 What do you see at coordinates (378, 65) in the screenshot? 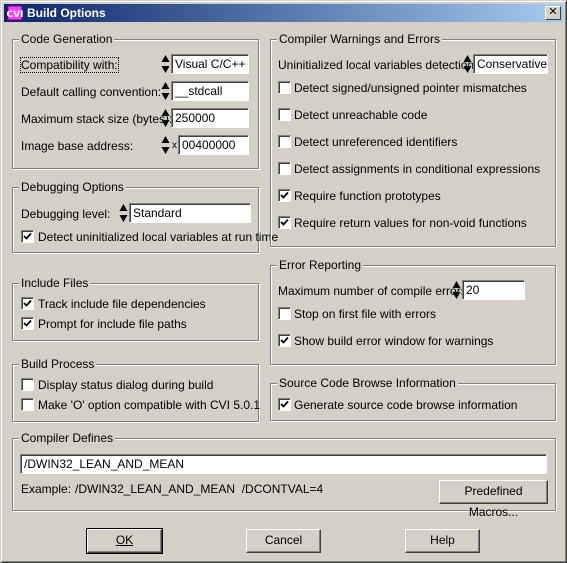
I see `uninit-detection-label: Uninitialized local variables detection:` at bounding box center [378, 65].